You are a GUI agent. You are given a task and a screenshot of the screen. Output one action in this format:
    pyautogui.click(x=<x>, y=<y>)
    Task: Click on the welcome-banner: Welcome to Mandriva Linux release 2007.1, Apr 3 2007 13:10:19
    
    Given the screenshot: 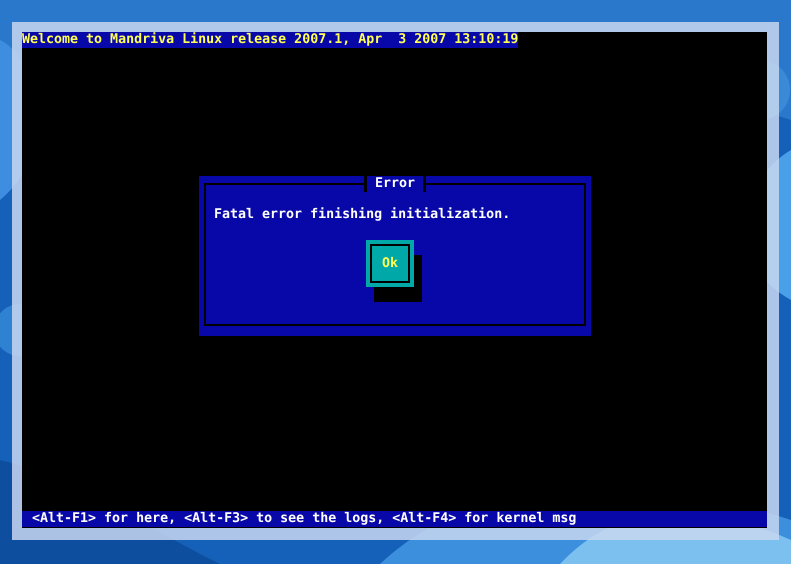 What is the action you would take?
    pyautogui.click(x=270, y=40)
    